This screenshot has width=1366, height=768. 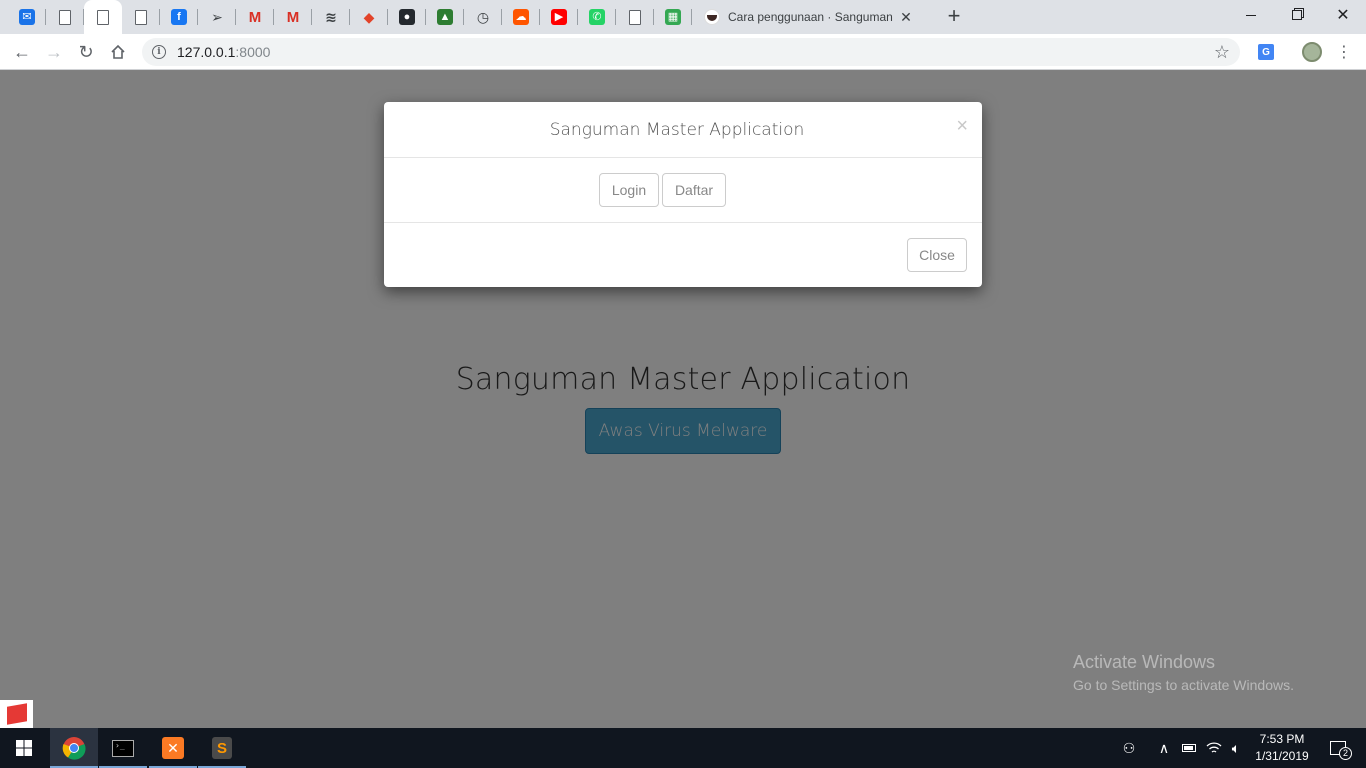 What do you see at coordinates (1164, 748) in the screenshot?
I see `tray-chevron-icon: ∧` at bounding box center [1164, 748].